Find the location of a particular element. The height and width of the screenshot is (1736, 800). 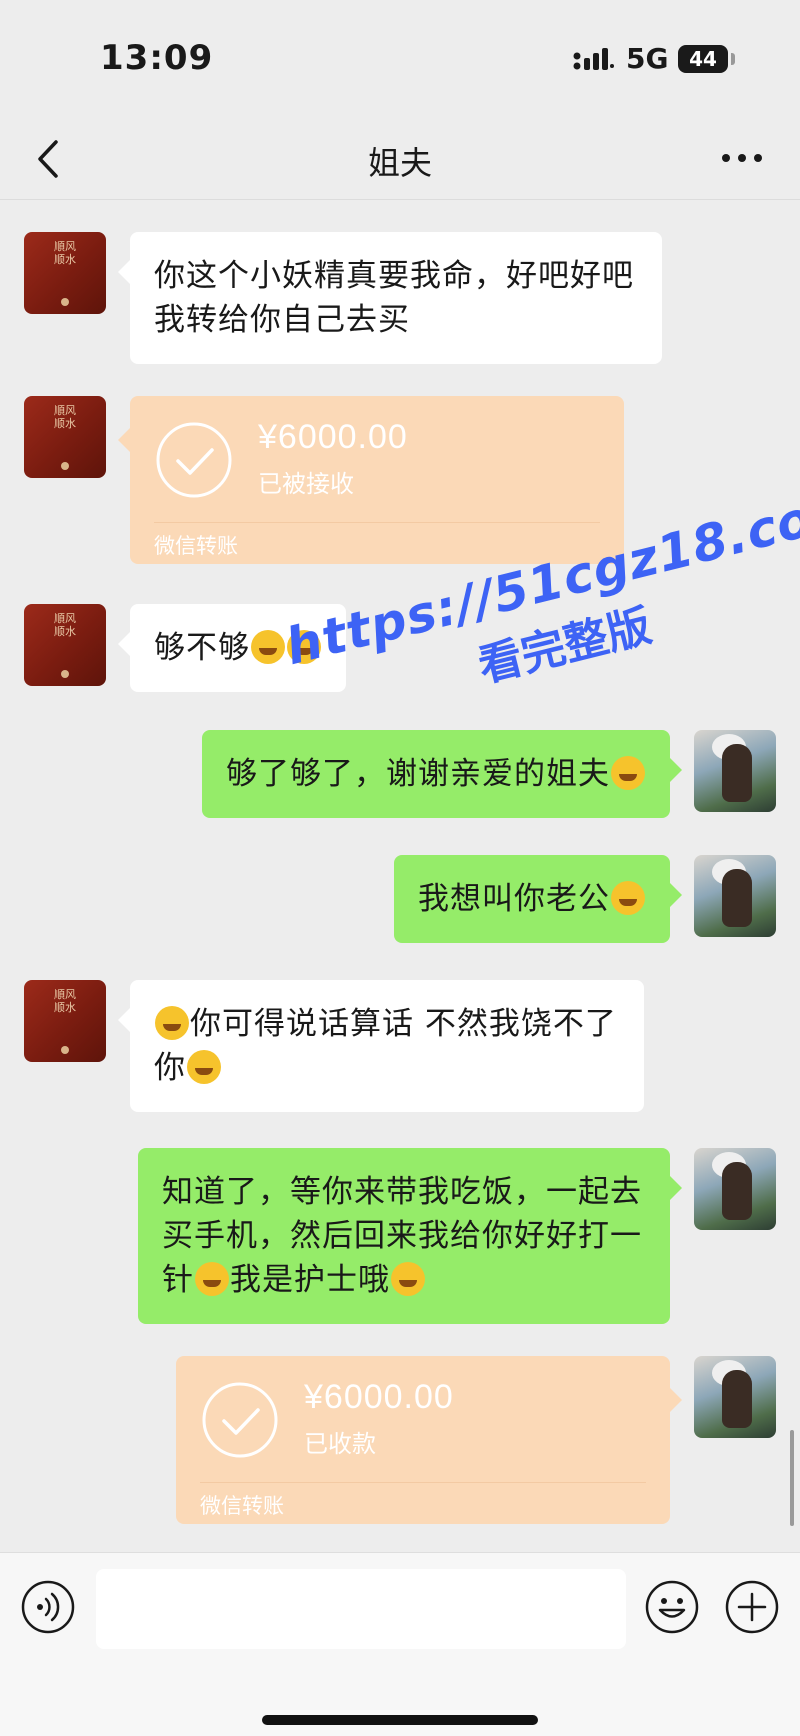

message-text: 够不够 is located at coordinates (202, 648).